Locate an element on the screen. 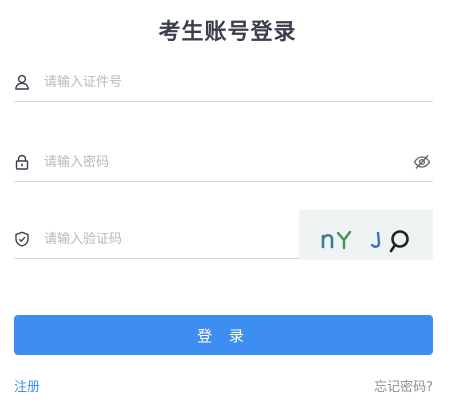  register-link: 注册 is located at coordinates (27, 385).